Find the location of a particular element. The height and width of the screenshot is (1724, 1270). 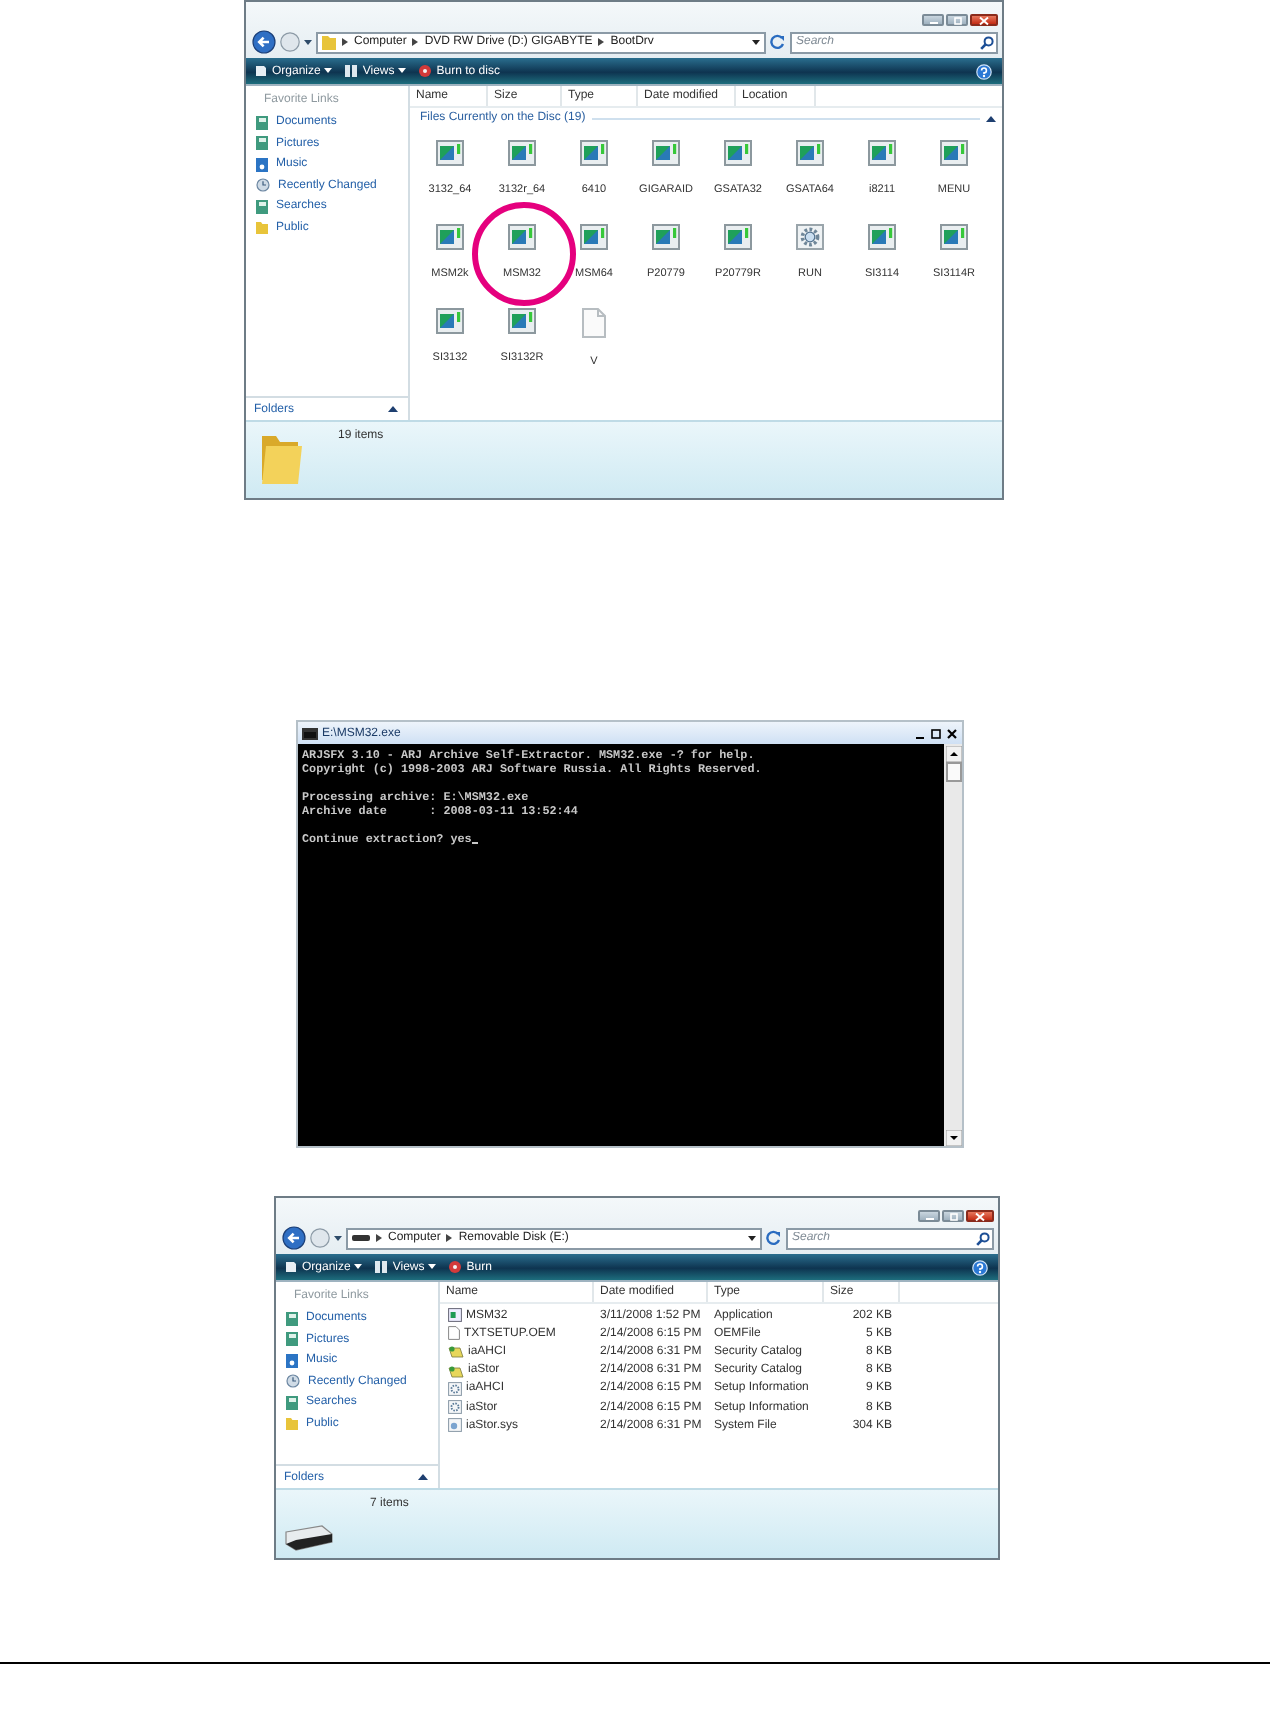

scroll-thumb is located at coordinates (953, 771).